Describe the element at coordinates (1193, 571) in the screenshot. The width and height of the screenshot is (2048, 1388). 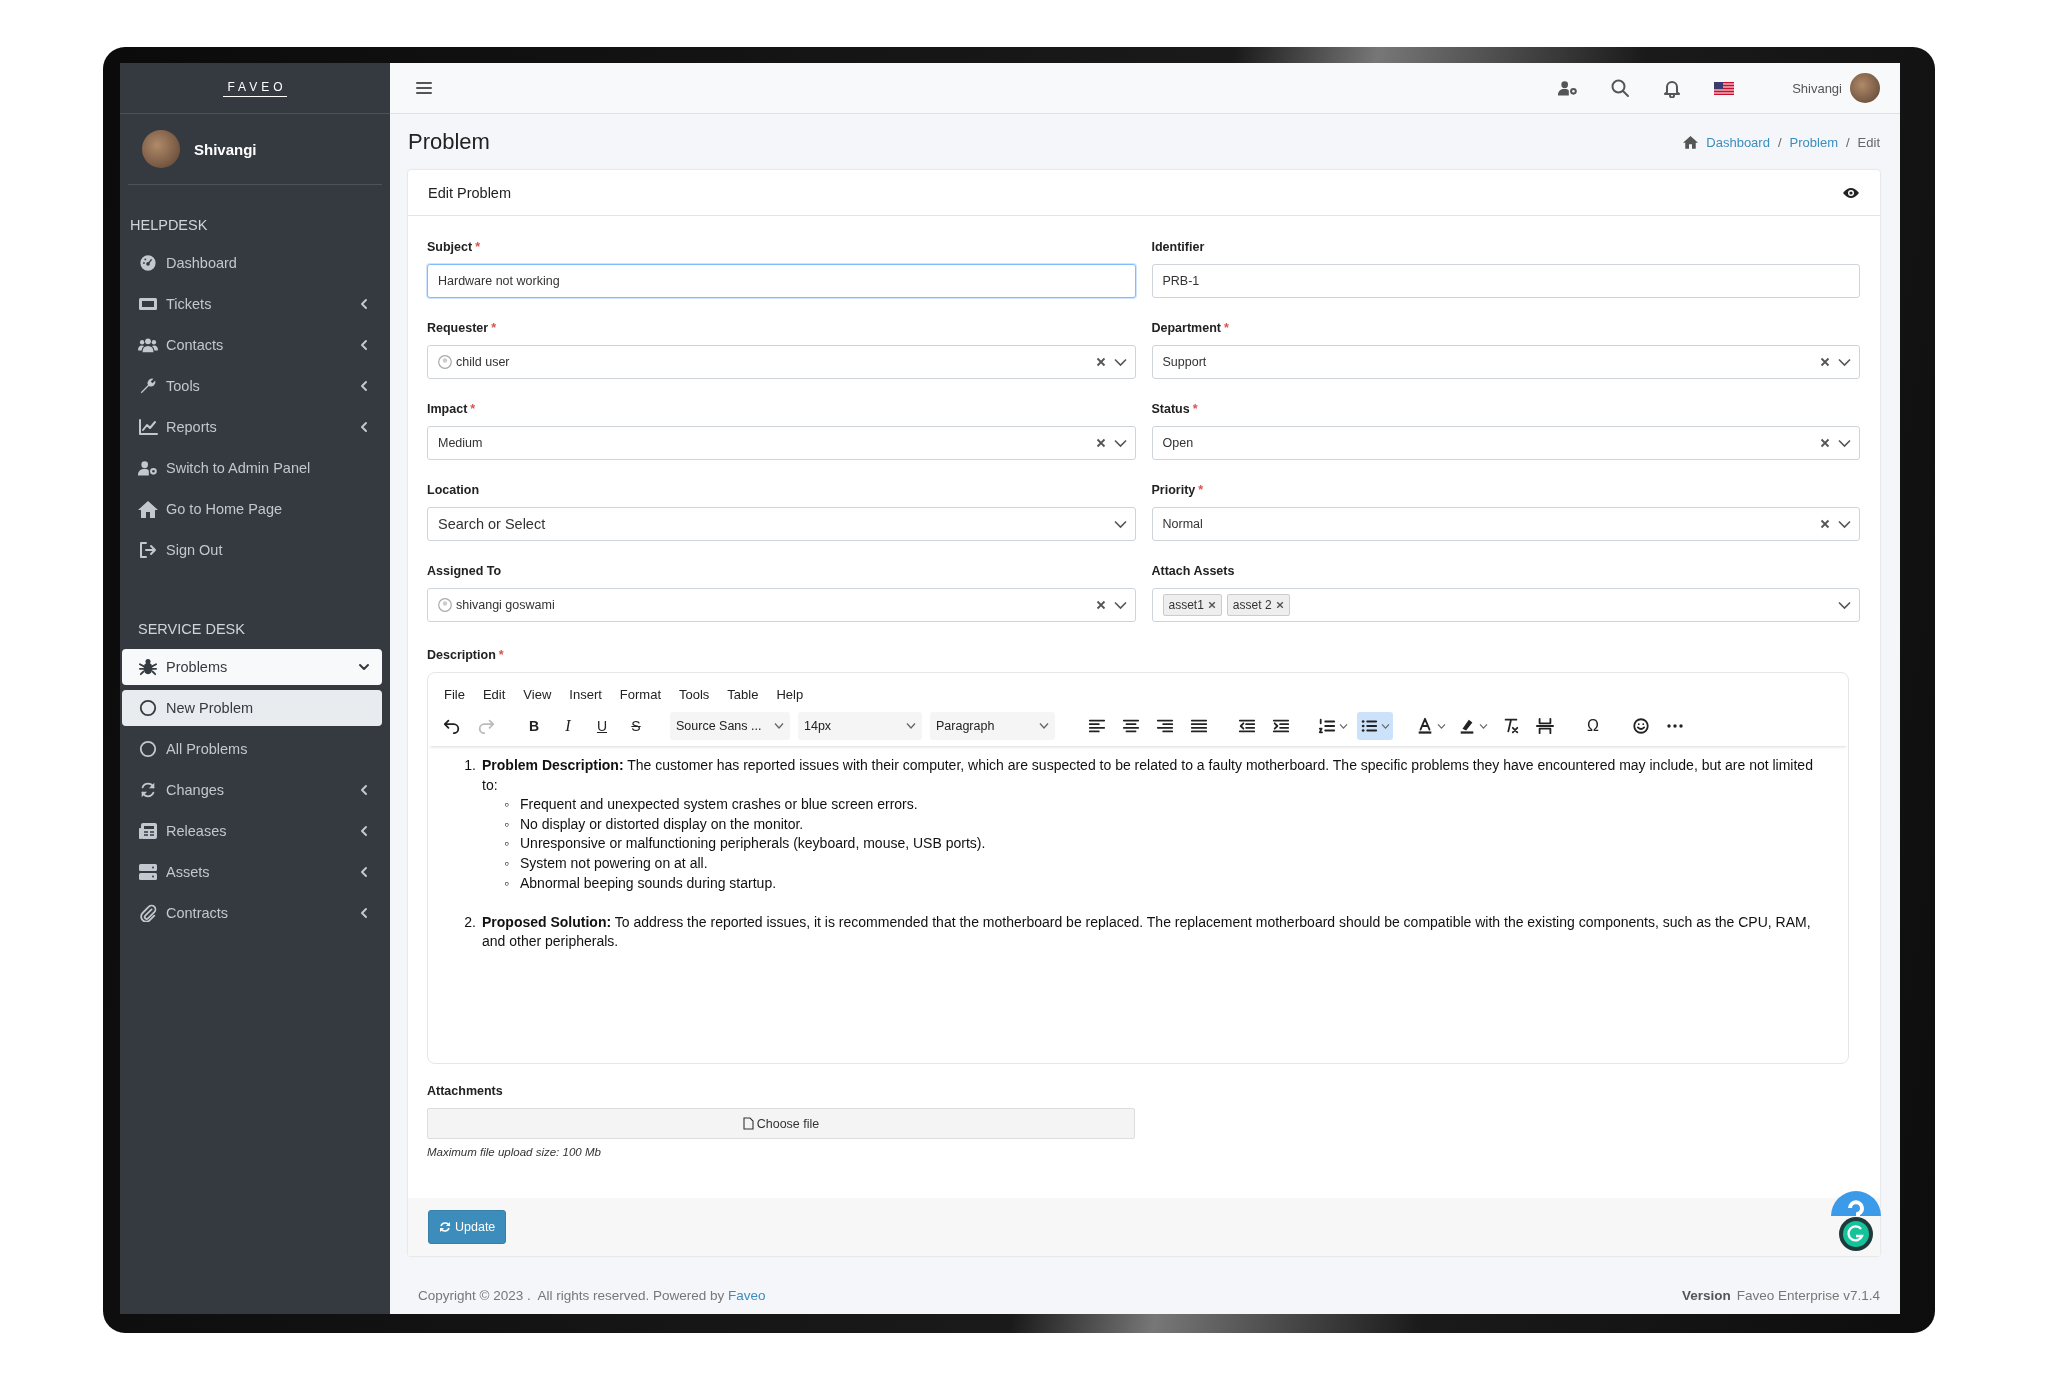
I see `field-label: Attach Assets` at that location.